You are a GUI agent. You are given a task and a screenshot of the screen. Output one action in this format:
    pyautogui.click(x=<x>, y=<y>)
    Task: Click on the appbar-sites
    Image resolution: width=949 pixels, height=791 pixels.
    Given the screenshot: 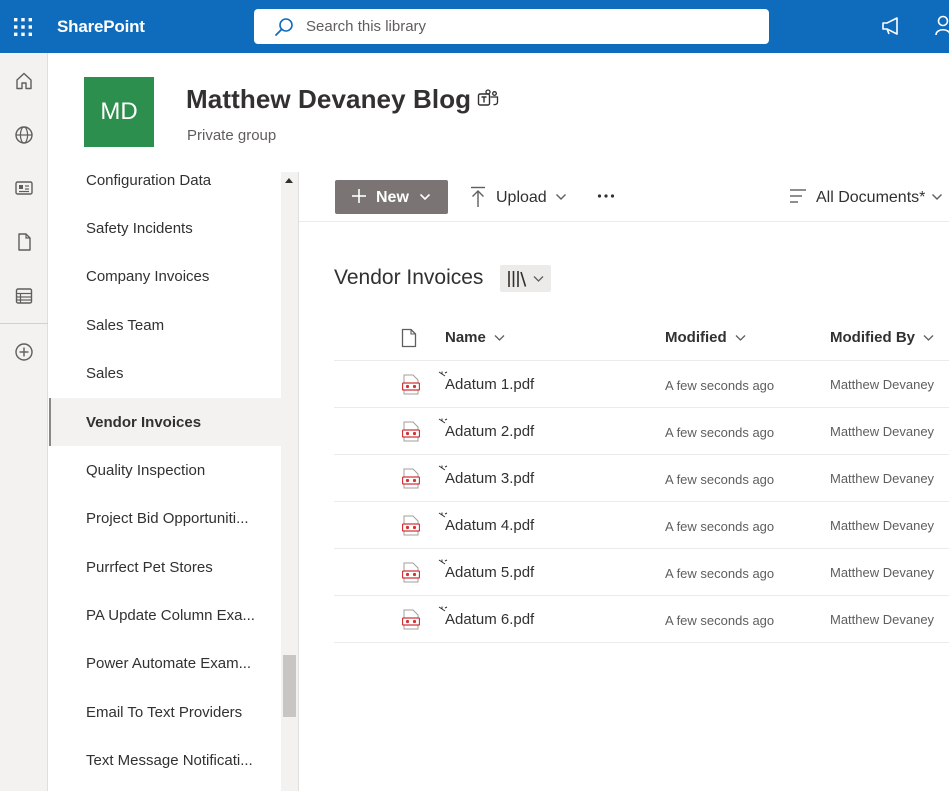 What is the action you would take?
    pyautogui.click(x=24, y=135)
    